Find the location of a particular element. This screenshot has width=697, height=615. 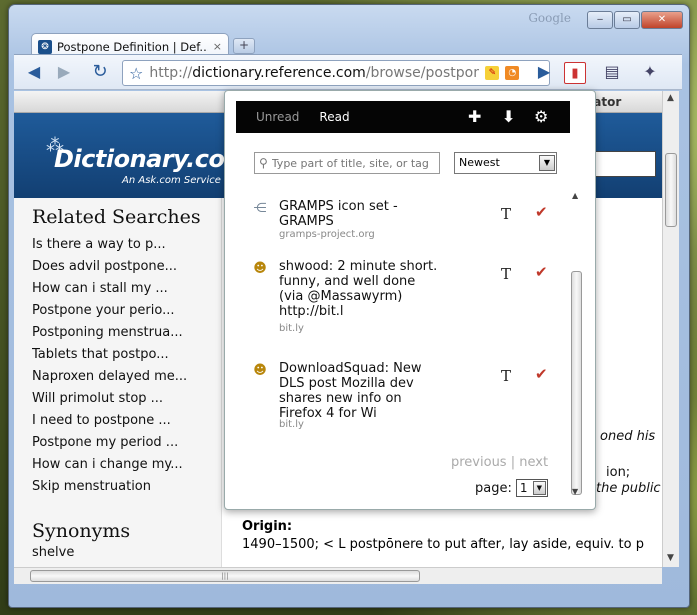

search-input is located at coordinates (351, 163).